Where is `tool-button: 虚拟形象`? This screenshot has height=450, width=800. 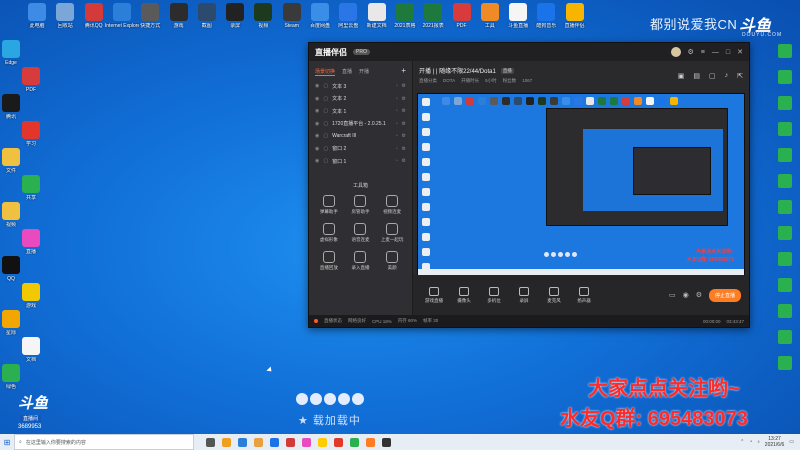
tool-button: 虚拟形象 is located at coordinates (329, 232).